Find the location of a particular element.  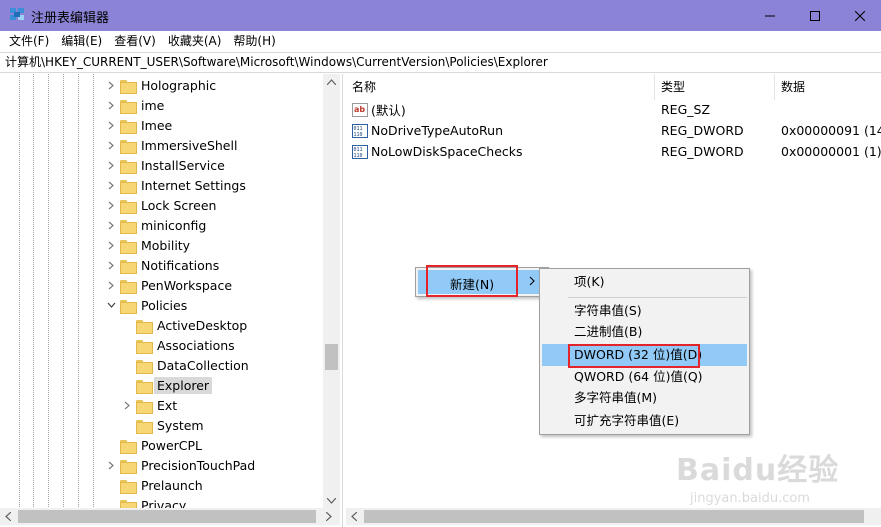

tree-hscroll-thumb is located at coordinates (167, 516).